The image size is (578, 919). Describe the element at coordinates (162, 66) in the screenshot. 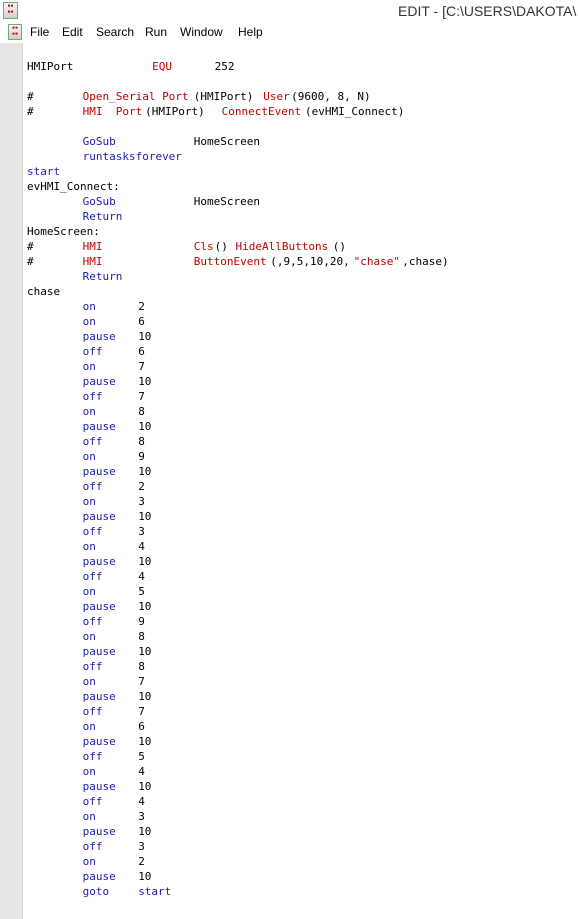

I see `code-token: EQU` at that location.